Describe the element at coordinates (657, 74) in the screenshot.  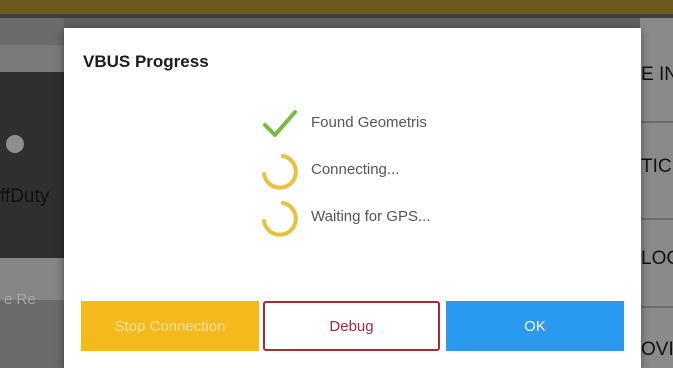
I see `background-menu-item-1: E IN` at that location.